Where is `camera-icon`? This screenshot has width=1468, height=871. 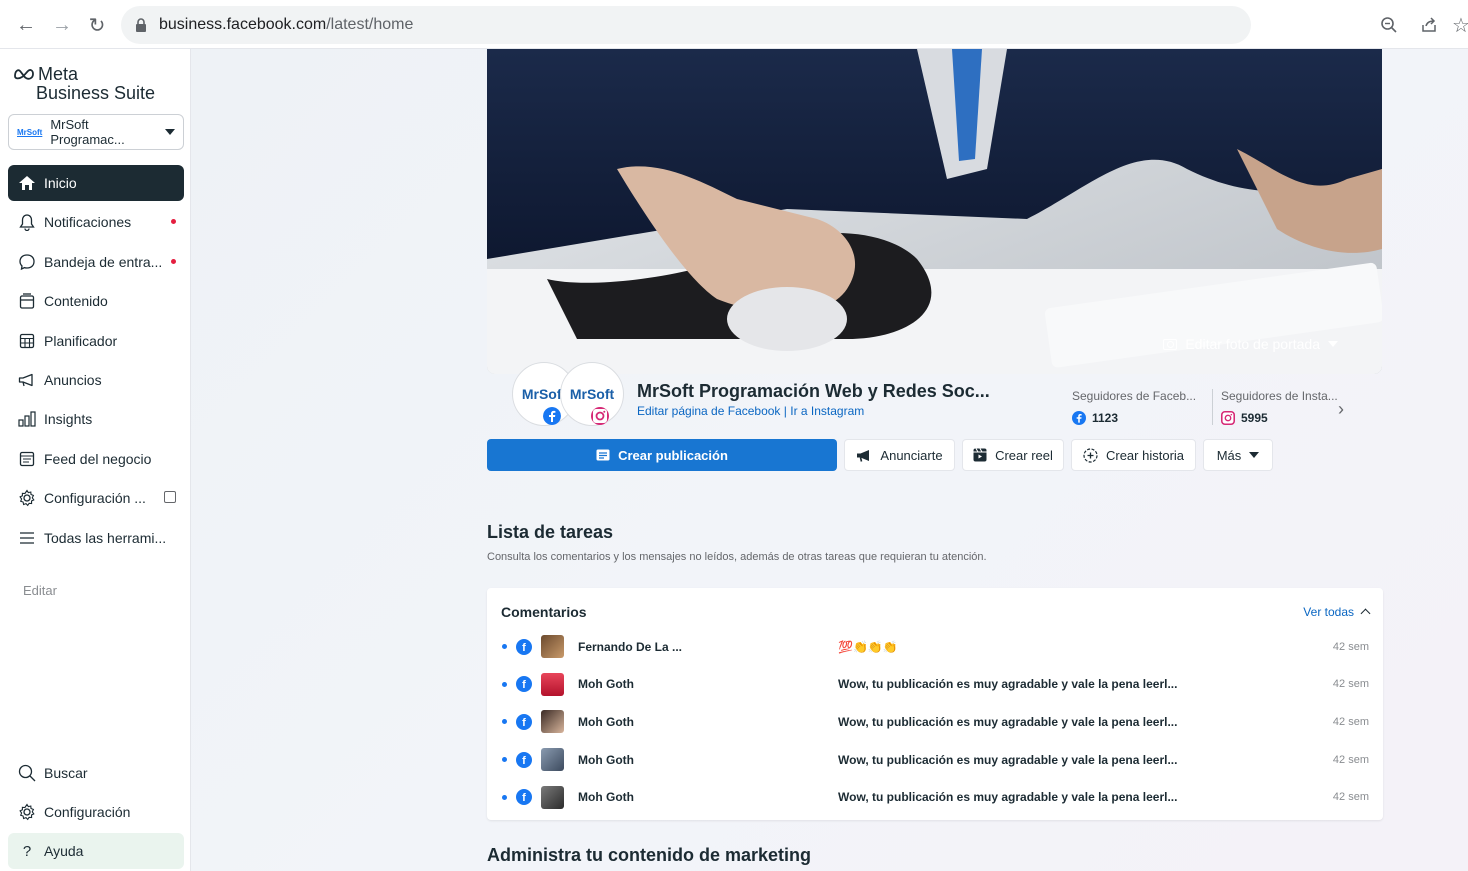
camera-icon is located at coordinates (1170, 344).